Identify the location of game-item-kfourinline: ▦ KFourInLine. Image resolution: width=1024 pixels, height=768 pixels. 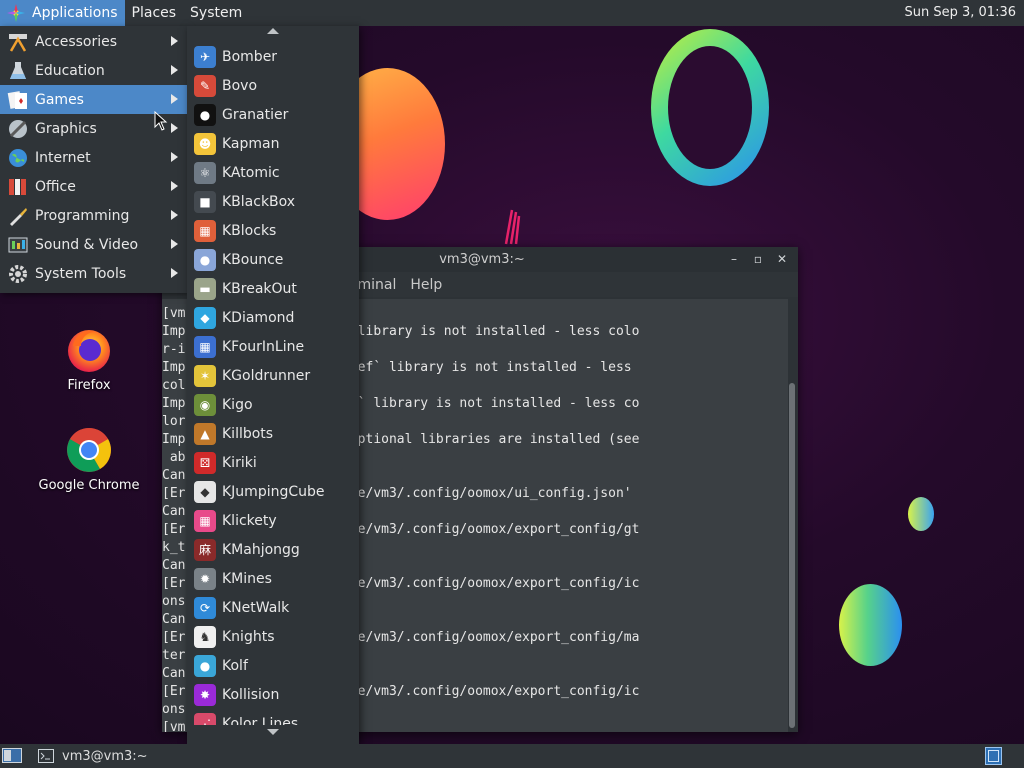
(273, 346).